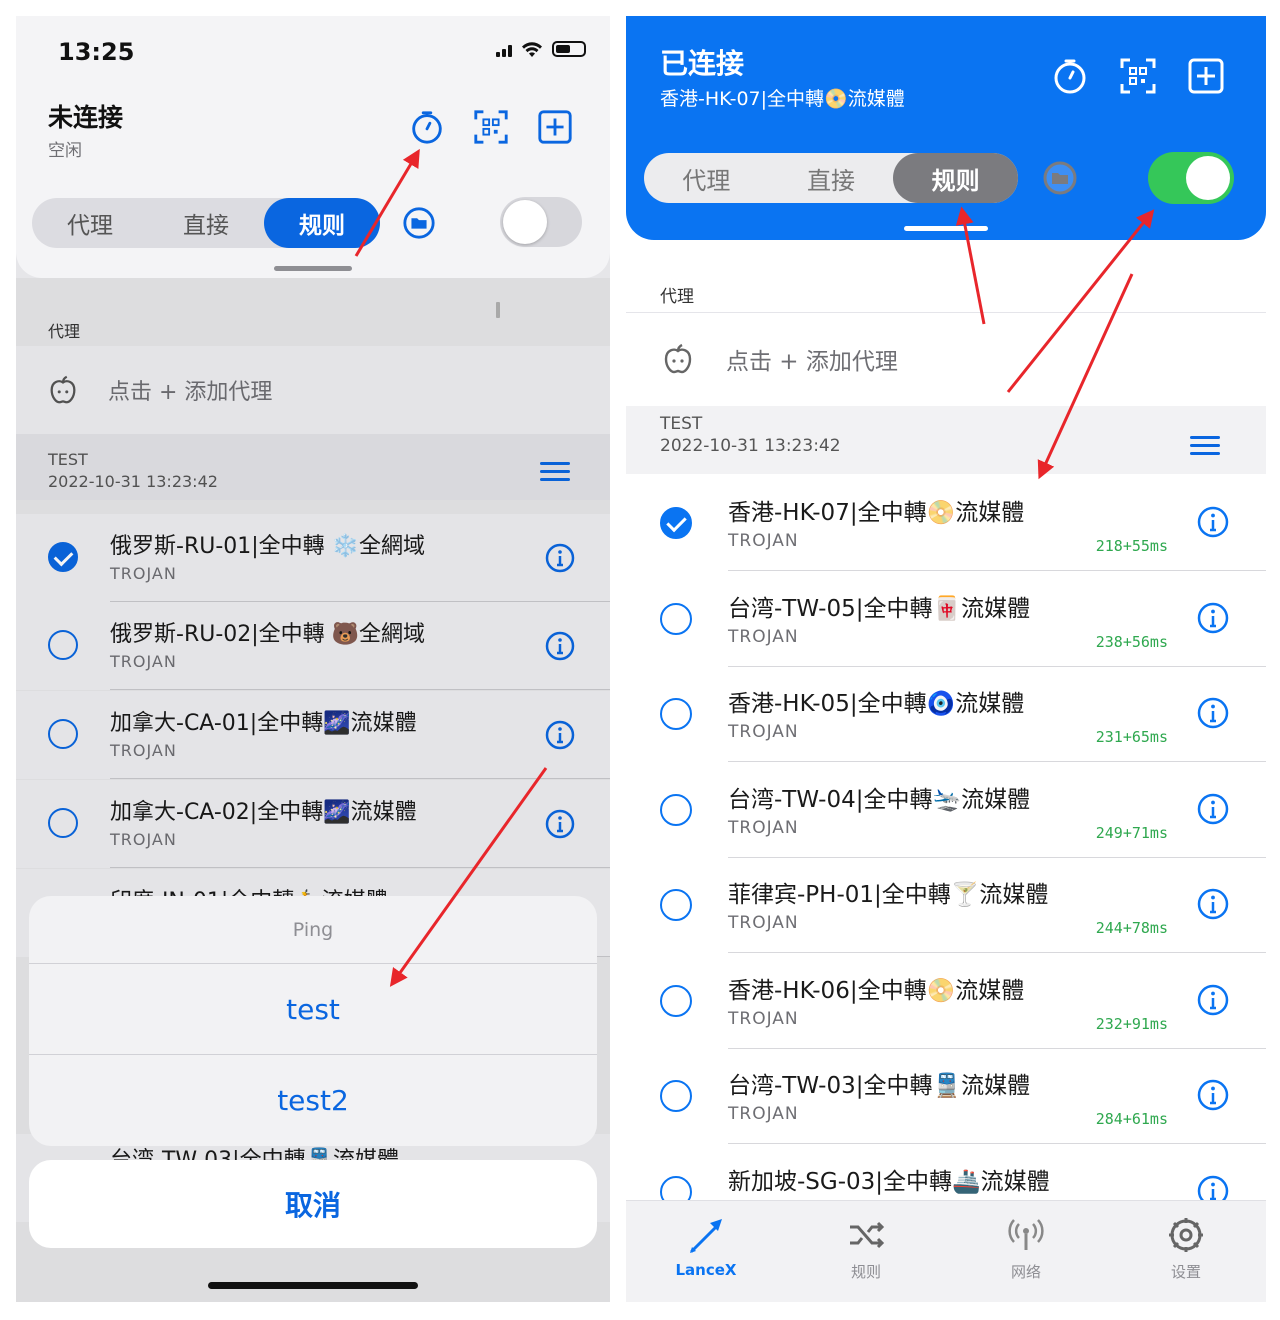  Describe the element at coordinates (1185, 1272) in the screenshot. I see `tab-label: 设置` at that location.